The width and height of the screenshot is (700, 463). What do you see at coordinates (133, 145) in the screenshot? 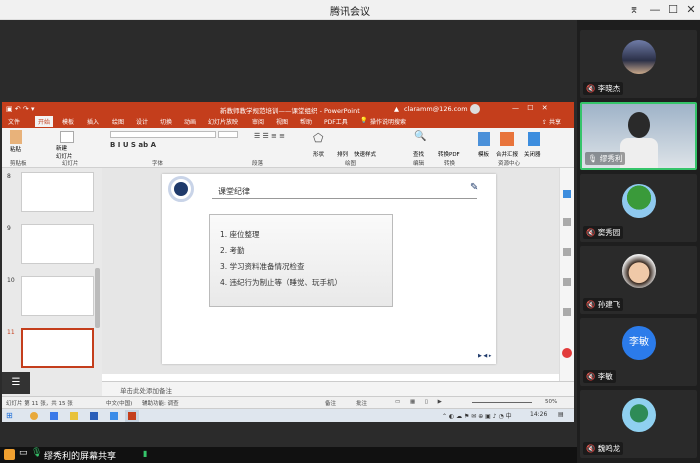
I see `font-format-icons: B I U S ab A` at bounding box center [133, 145].